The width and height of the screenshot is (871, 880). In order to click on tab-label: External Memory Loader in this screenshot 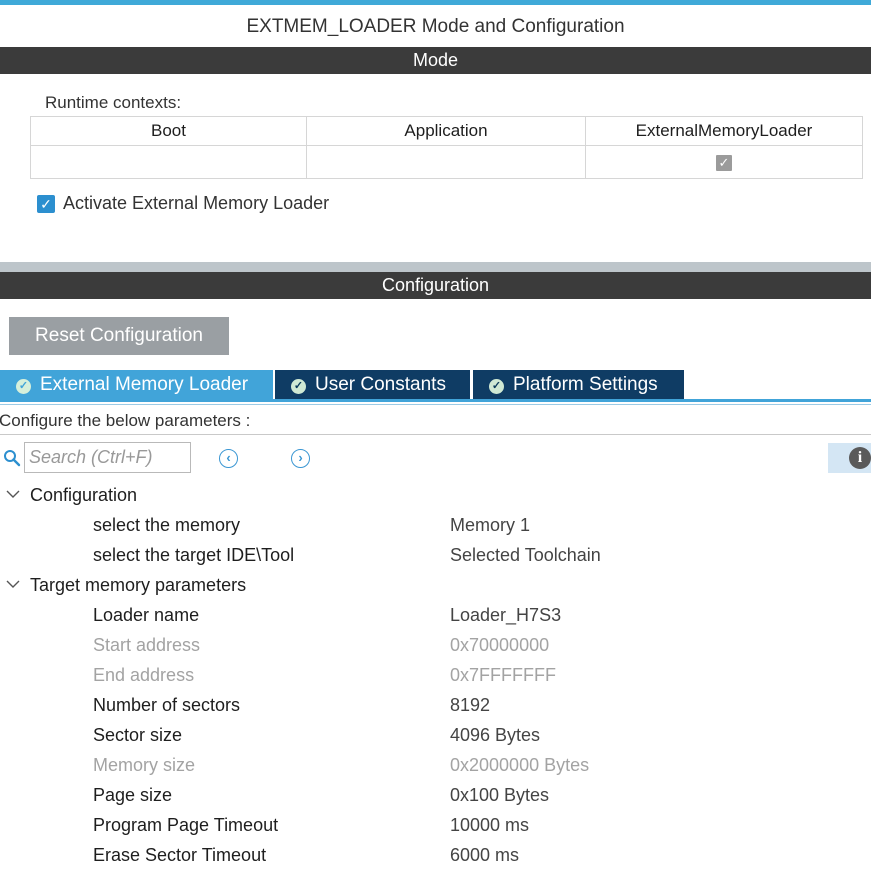, I will do `click(144, 384)`.